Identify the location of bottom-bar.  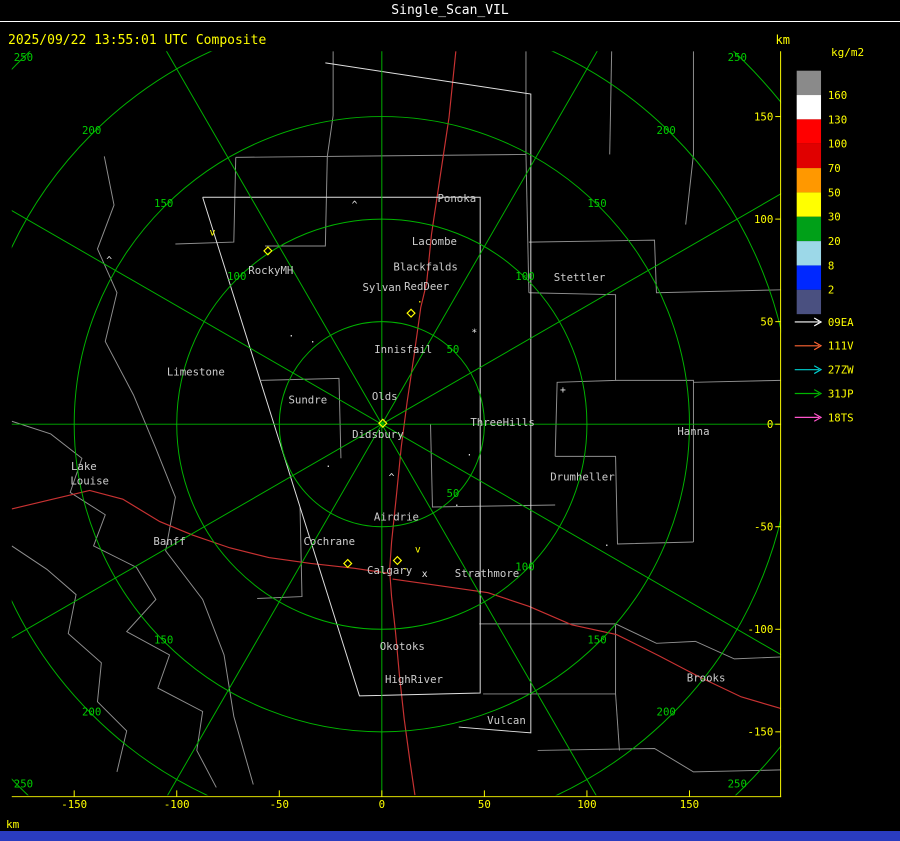
(450, 836).